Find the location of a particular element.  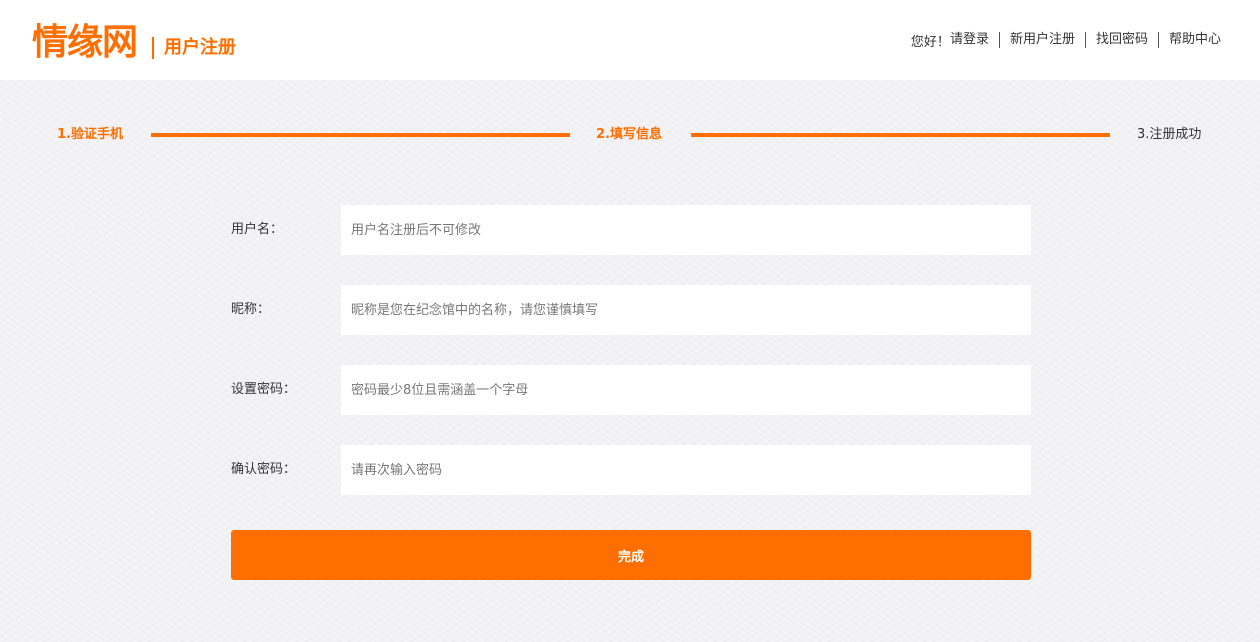

finish-button: 完成 is located at coordinates (631, 555).